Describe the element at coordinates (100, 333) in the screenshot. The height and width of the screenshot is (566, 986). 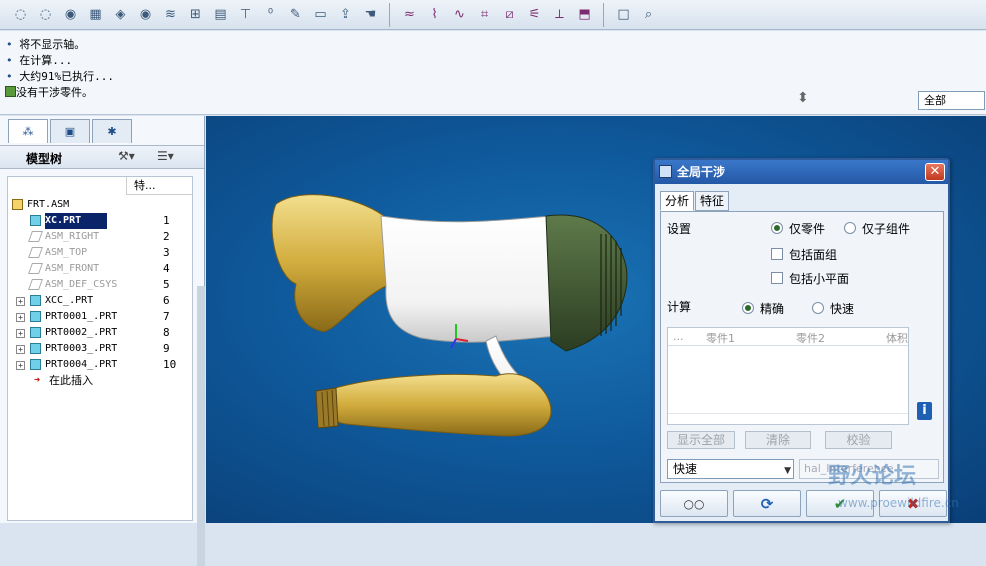
I see `tree-row: + PRT0002_.PRT 8` at that location.